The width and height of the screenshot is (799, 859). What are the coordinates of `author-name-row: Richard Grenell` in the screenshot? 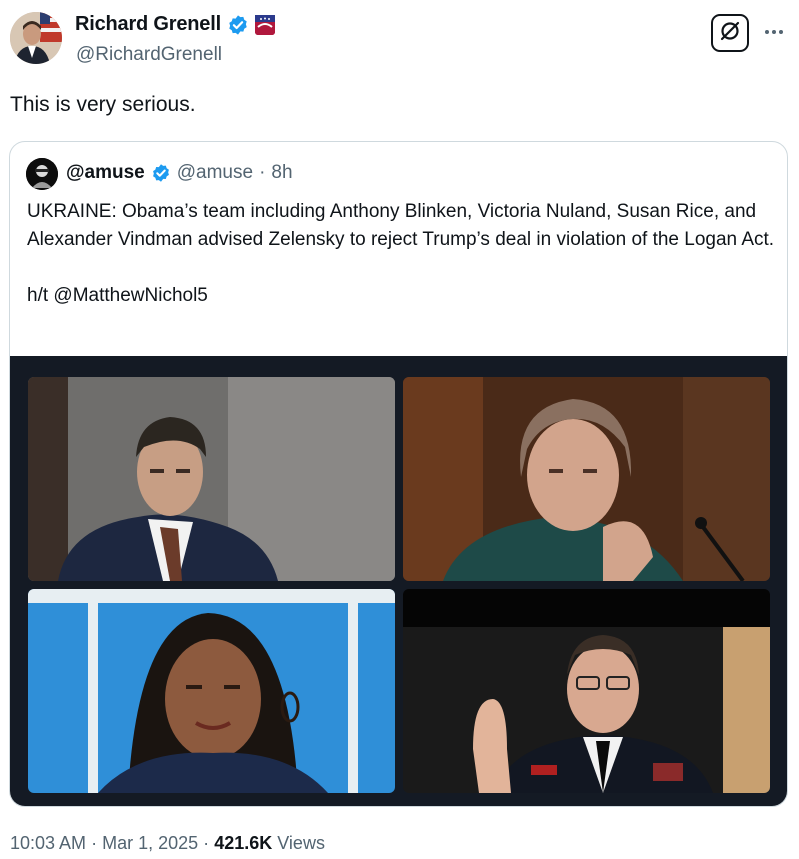 It's located at (175, 24).